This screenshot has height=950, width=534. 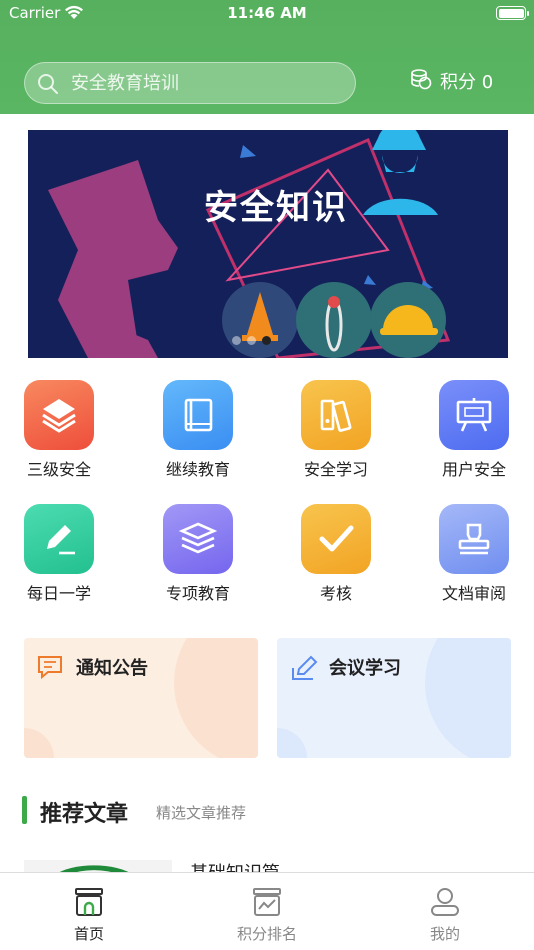 I want to click on grid-item-daily-study: 每日一学, so click(x=59, y=554).